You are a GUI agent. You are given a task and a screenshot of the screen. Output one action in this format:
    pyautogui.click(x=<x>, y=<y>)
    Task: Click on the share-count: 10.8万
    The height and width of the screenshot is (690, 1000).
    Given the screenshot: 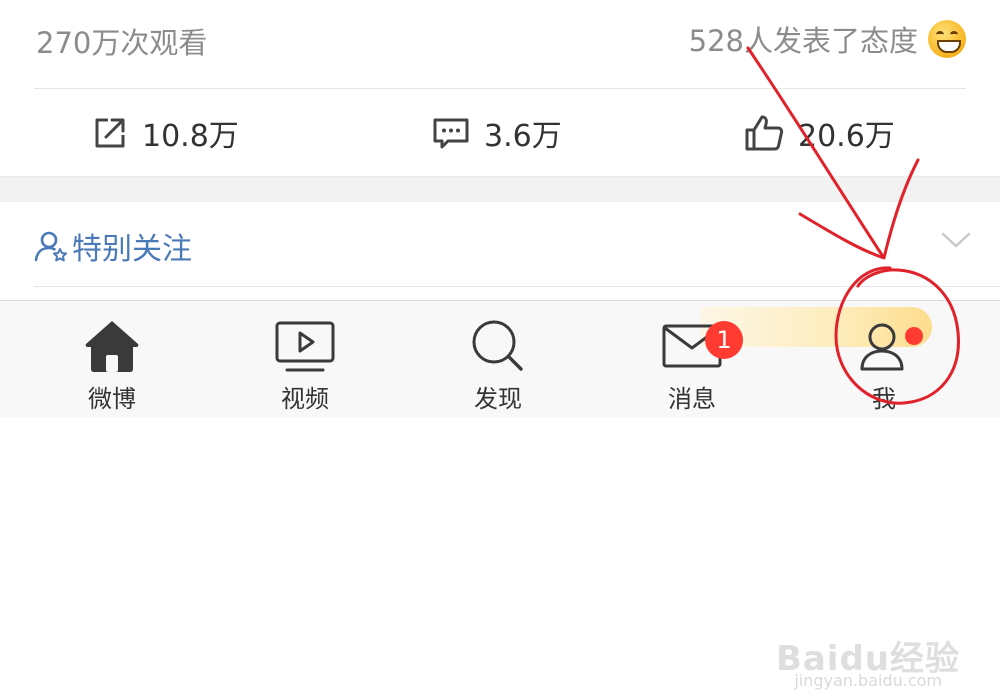 What is the action you would take?
    pyautogui.click(x=190, y=136)
    